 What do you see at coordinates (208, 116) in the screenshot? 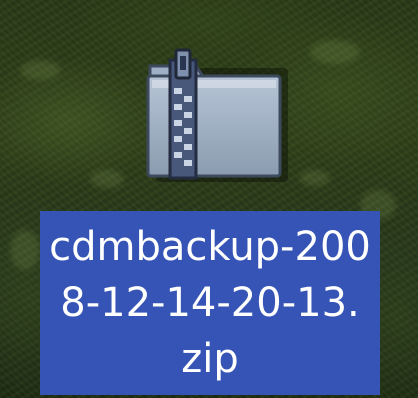
I see `zip-folder-icon` at bounding box center [208, 116].